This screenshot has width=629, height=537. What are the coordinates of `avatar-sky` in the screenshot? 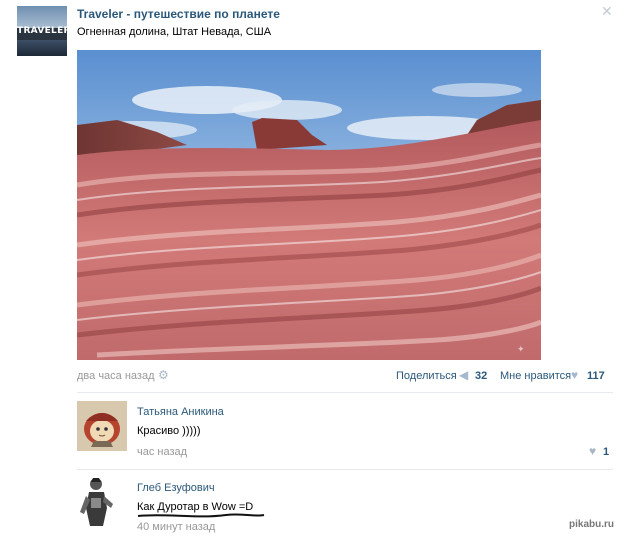 It's located at (42, 17).